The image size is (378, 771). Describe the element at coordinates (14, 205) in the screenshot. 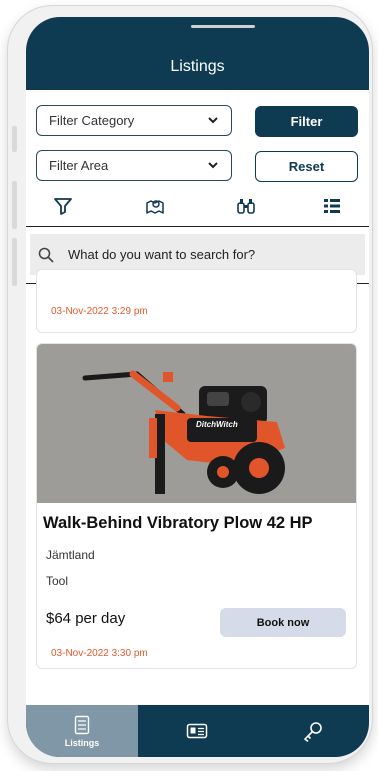

I see `volume-up-button` at that location.